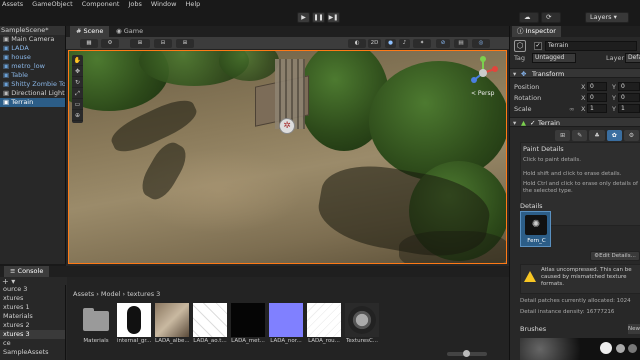 Image resolution: width=640 pixels, height=360 pixels. Describe the element at coordinates (591, 46) in the screenshot. I see `object-name-field: Terrain` at that location.